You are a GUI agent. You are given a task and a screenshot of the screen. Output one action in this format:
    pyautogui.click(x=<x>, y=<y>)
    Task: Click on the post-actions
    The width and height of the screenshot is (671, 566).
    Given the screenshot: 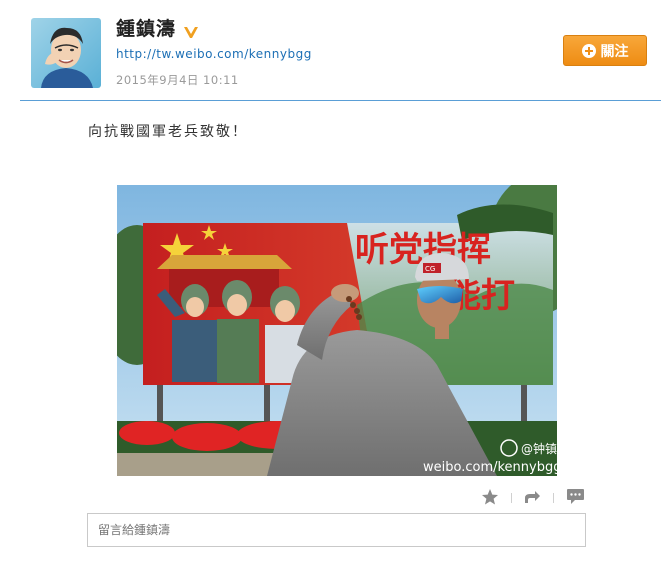 What is the action you would take?
    pyautogui.click(x=532, y=498)
    